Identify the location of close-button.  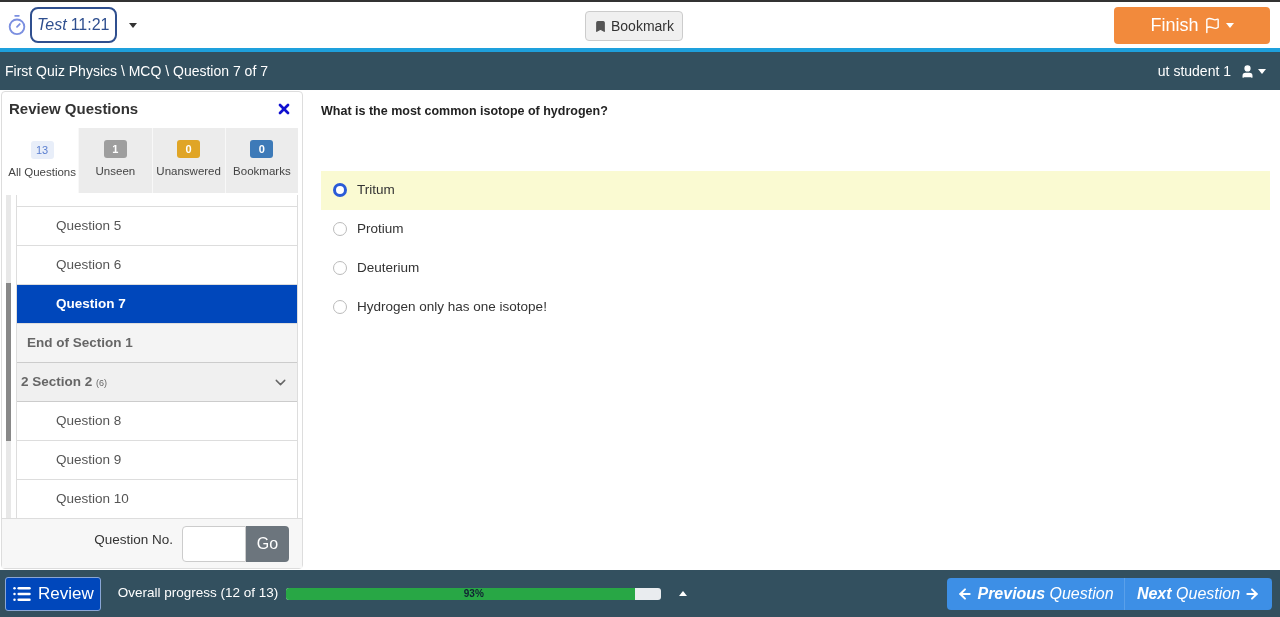
(284, 109).